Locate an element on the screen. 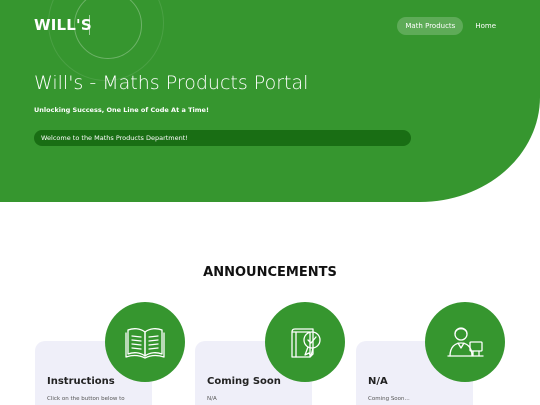 Image resolution: width=540 pixels, height=405 pixels. site-logo: WILL'S is located at coordinates (63, 25).